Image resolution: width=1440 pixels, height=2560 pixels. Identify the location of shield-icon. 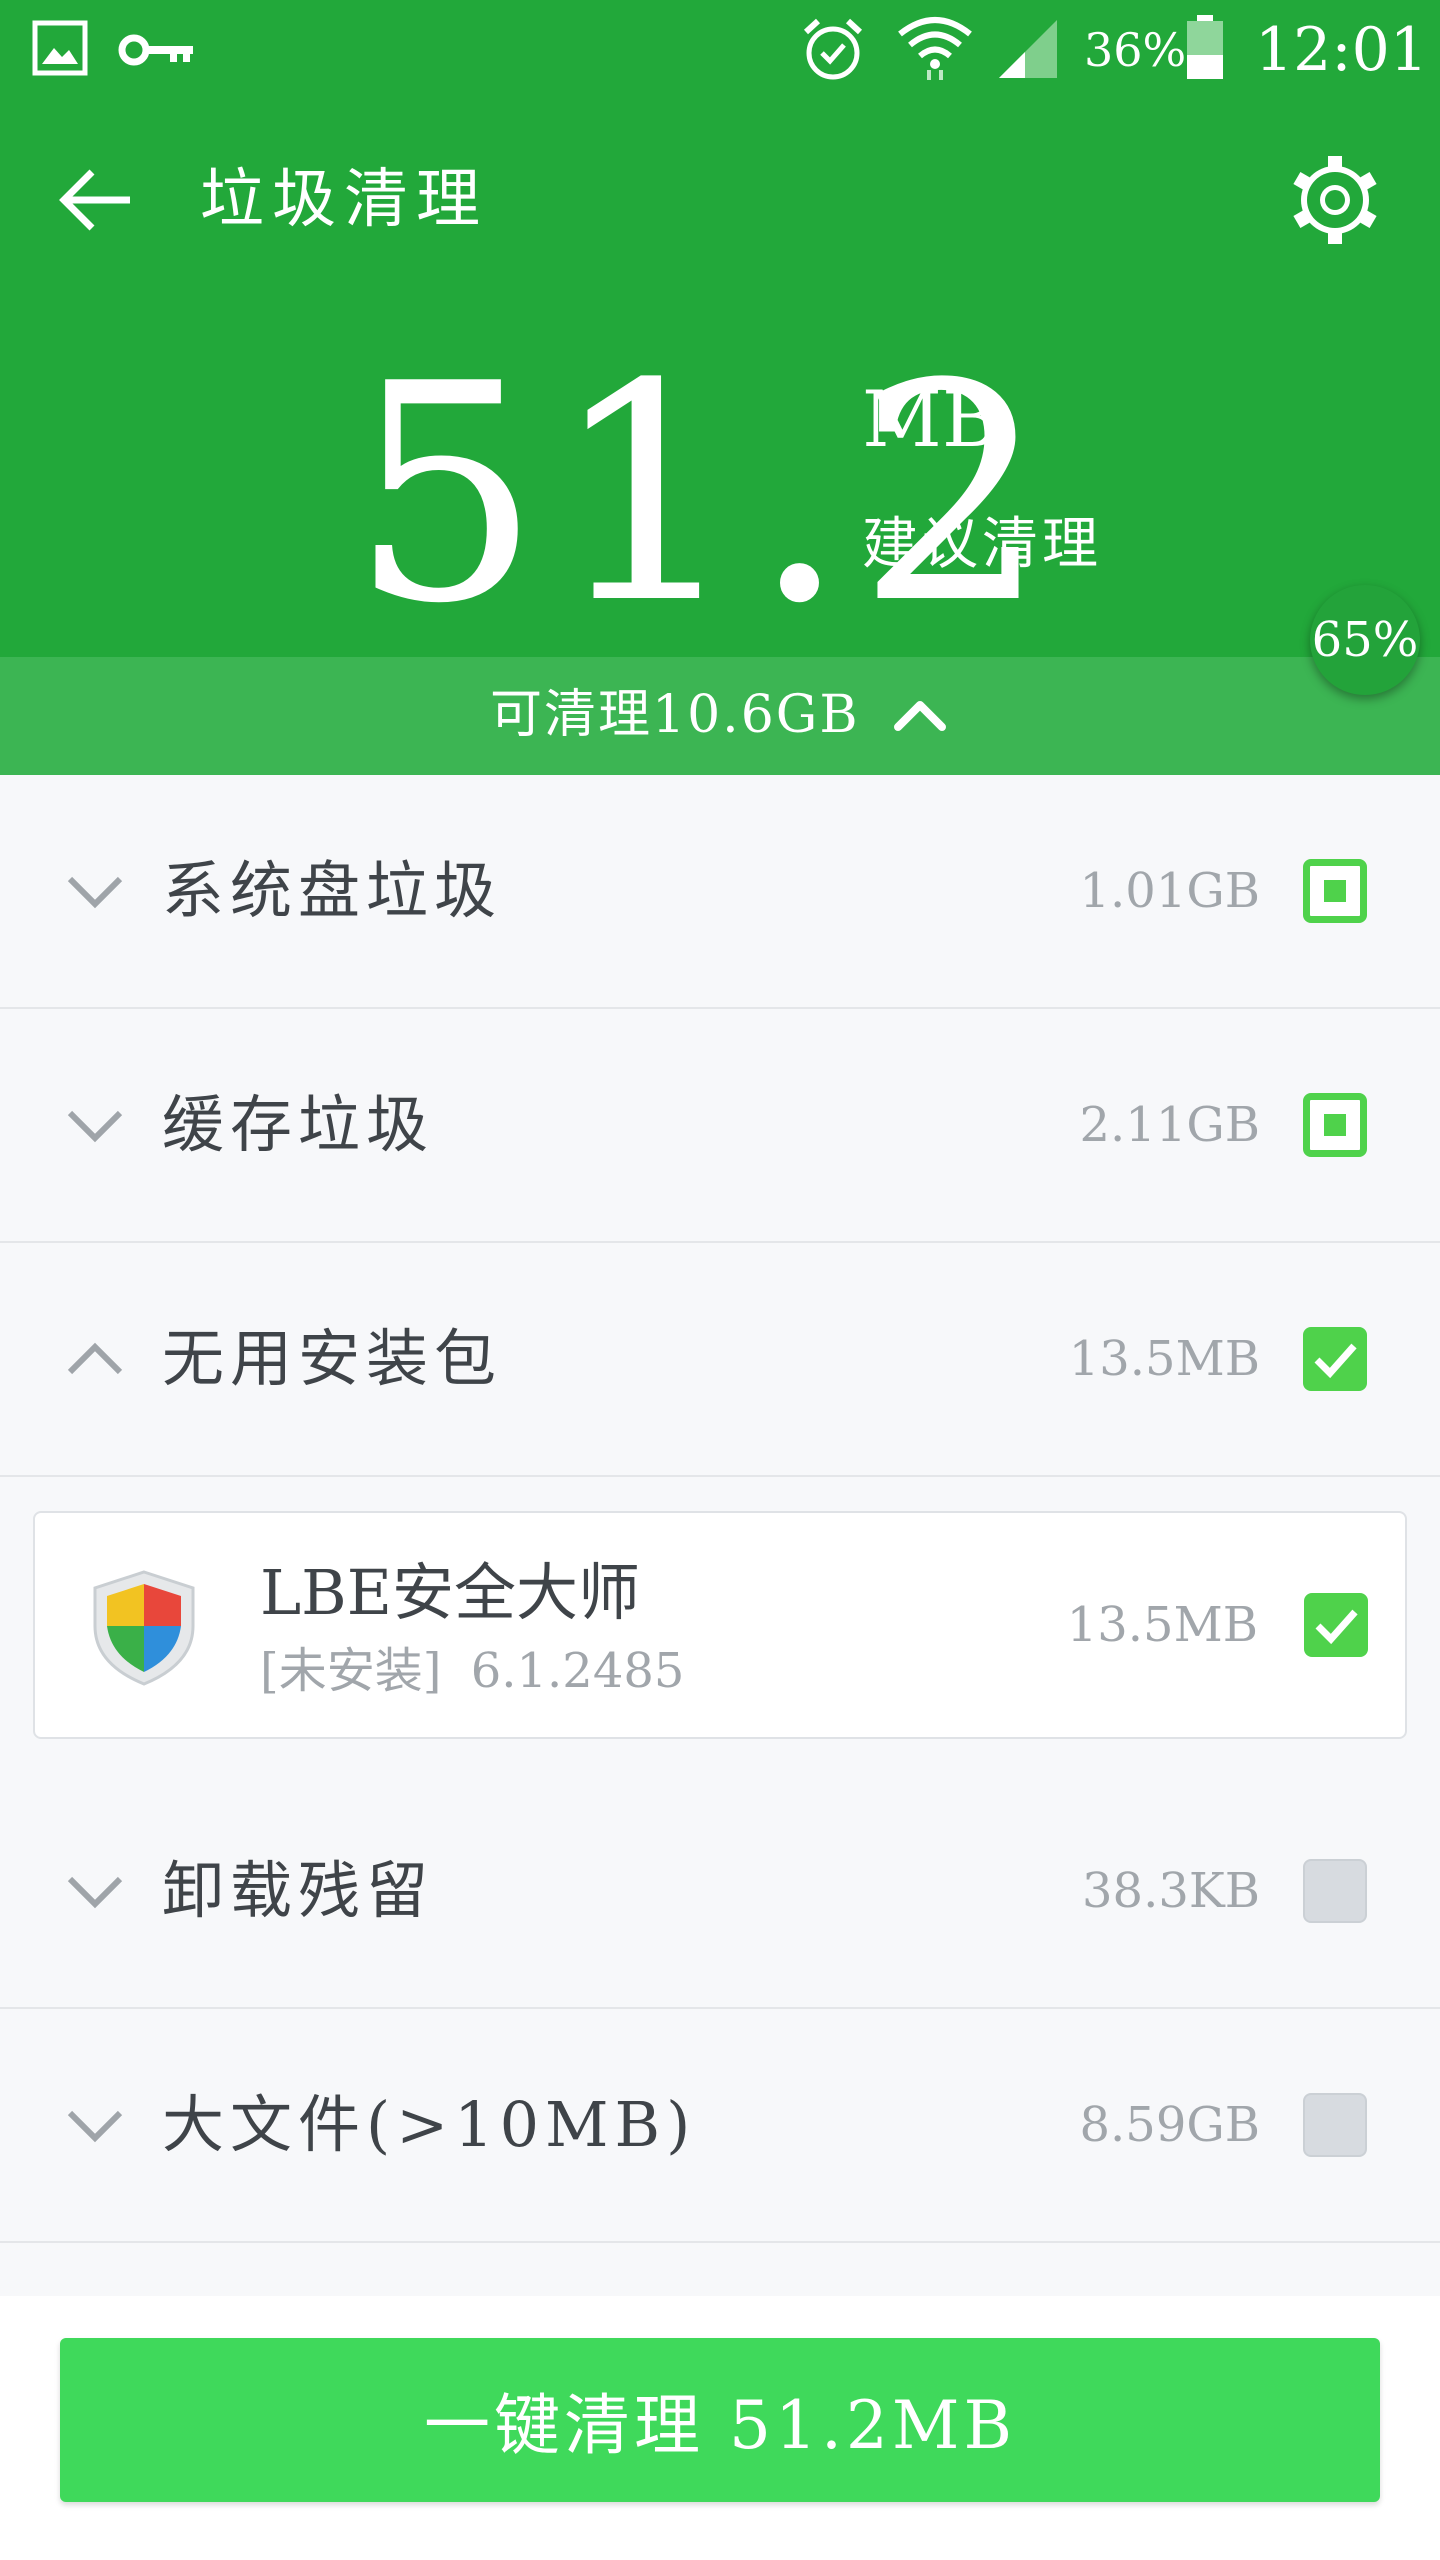
(144, 1628).